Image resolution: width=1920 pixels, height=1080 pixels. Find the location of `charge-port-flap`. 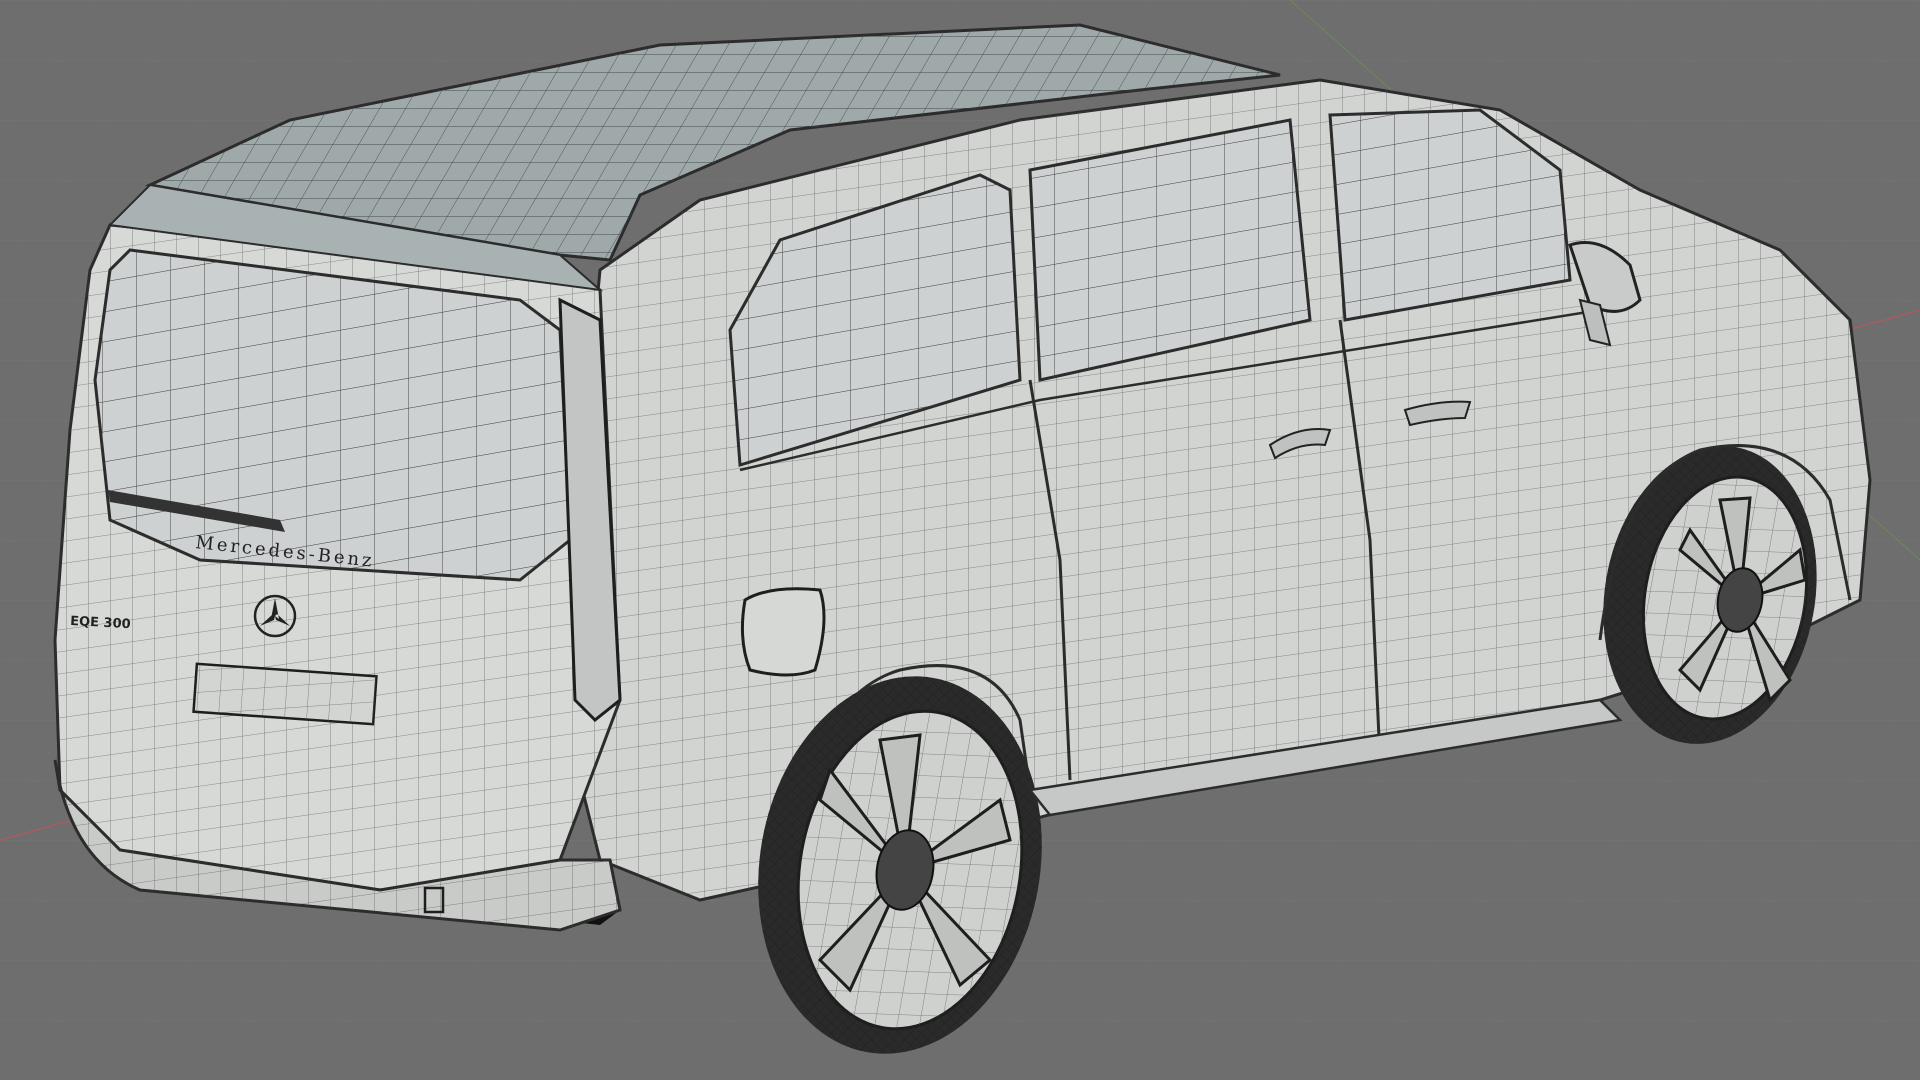

charge-port-flap is located at coordinates (783, 632).